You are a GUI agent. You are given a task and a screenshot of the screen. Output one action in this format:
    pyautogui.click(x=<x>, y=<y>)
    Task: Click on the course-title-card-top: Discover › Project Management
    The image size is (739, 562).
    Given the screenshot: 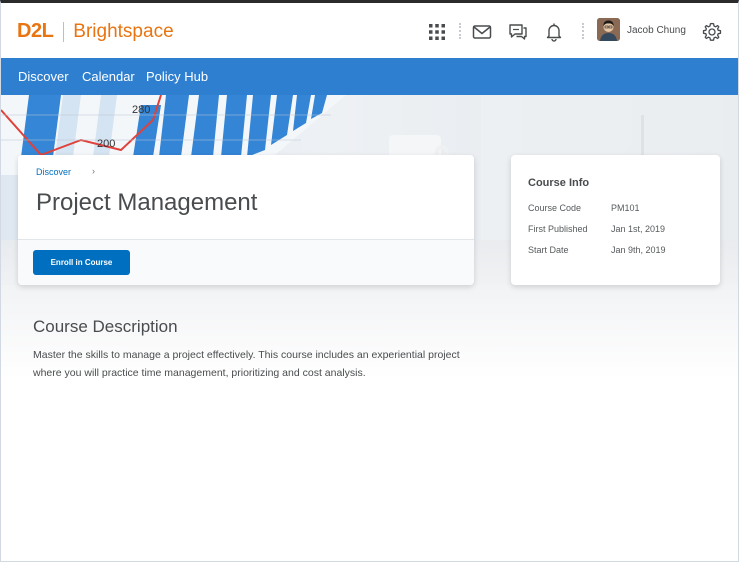 What is the action you would take?
    pyautogui.click(x=246, y=197)
    